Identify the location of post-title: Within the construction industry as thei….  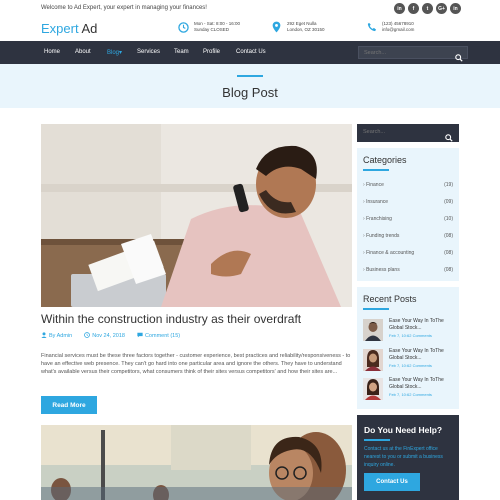
(171, 319).